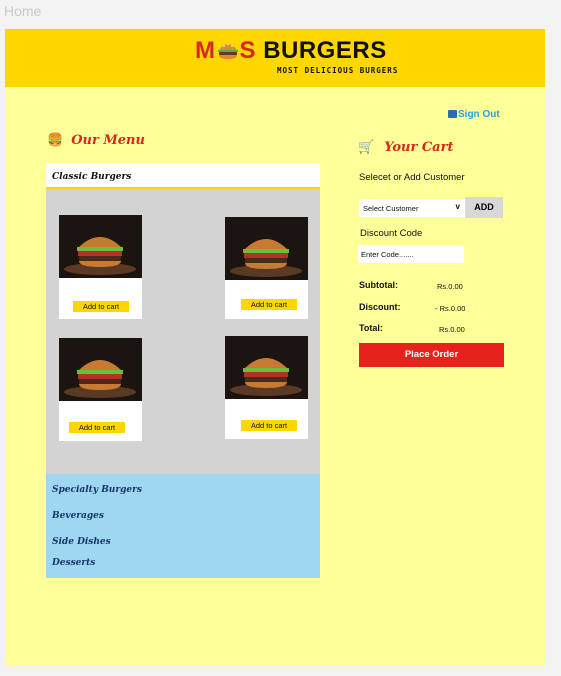  Describe the element at coordinates (97, 490) in the screenshot. I see `category-specialty-burgers: Specialty Burgers` at that location.